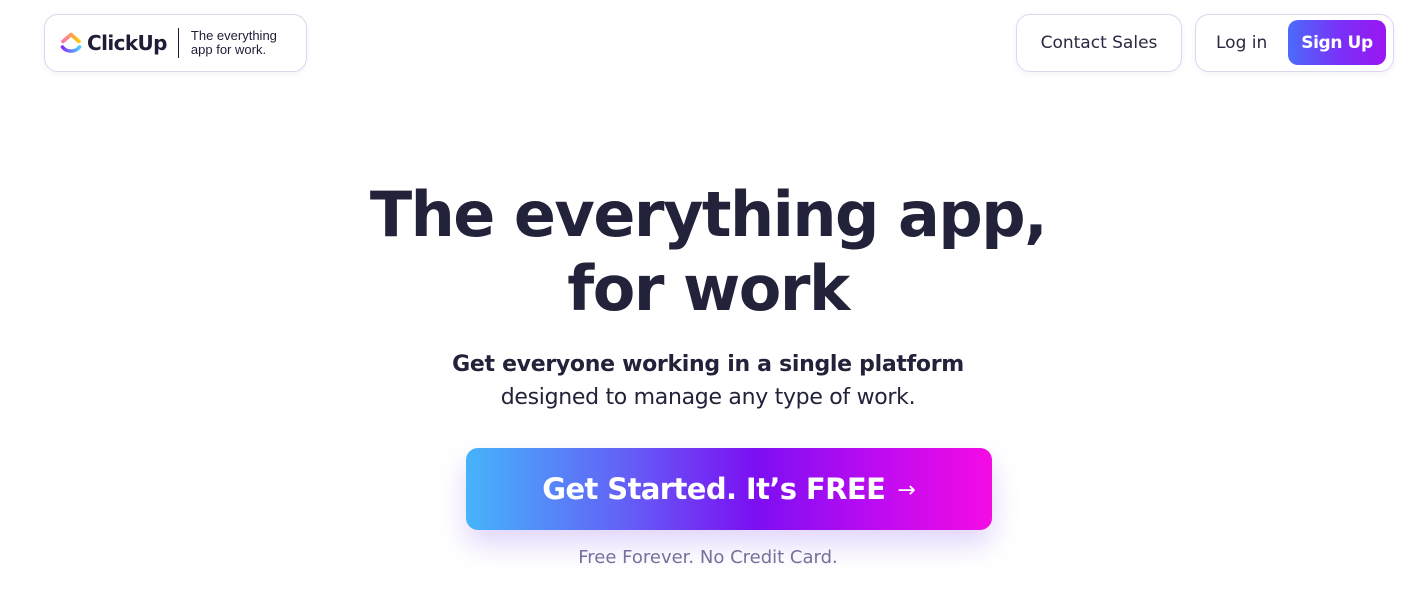 The width and height of the screenshot is (1416, 610). What do you see at coordinates (708, 288) in the screenshot?
I see `hero-title-line-2: for work` at bounding box center [708, 288].